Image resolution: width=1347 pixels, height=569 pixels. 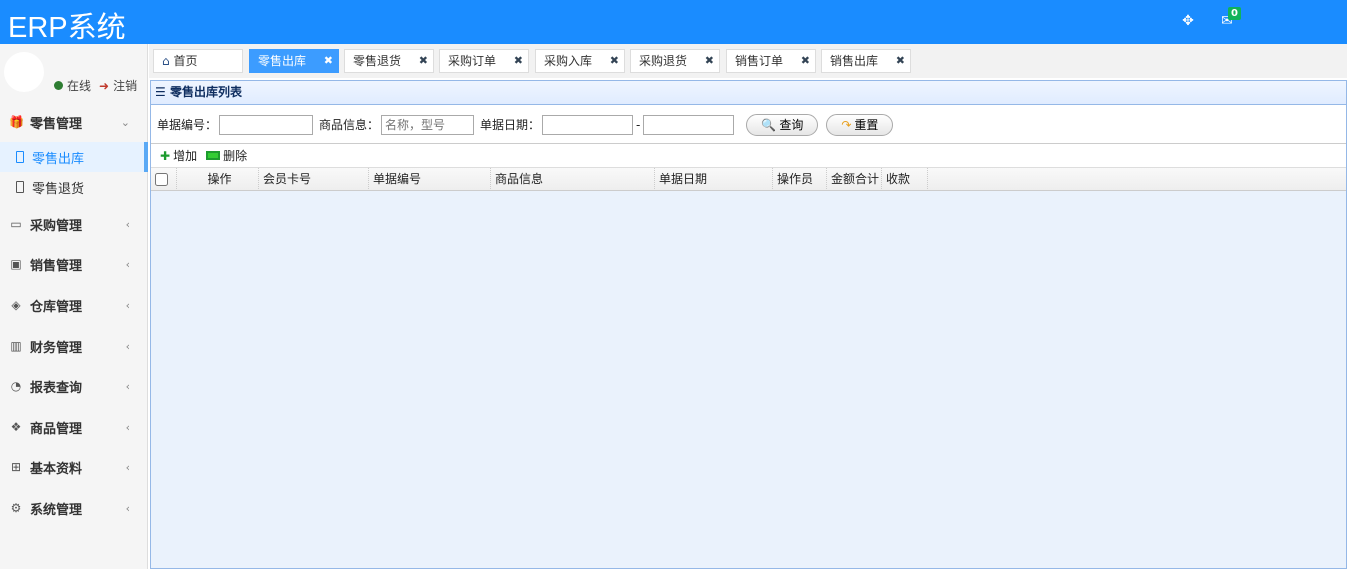 I want to click on sidebar-group-basic: ⊞ 基本资料 ‹, so click(x=74, y=467).